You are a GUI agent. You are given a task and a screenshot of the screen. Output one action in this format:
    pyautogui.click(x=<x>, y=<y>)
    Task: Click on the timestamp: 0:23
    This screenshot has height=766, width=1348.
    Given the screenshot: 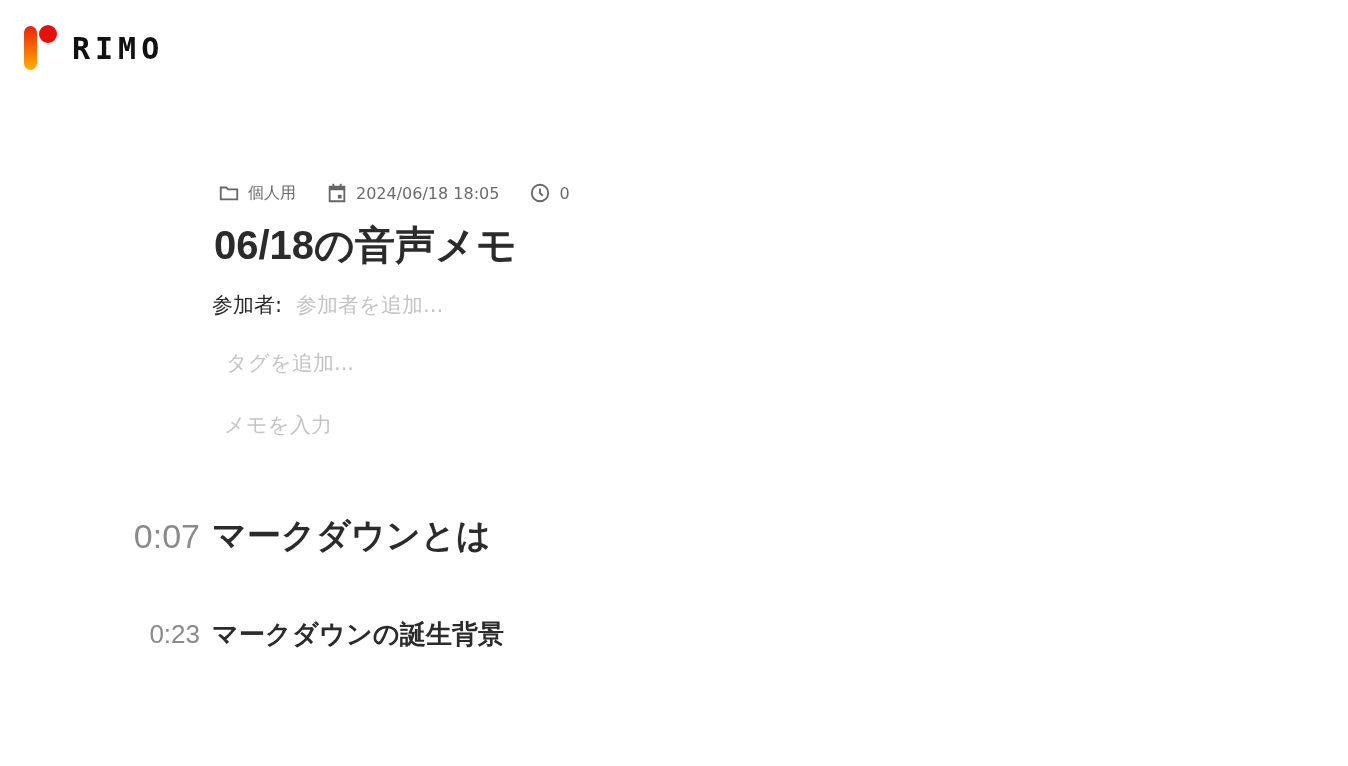 What is the action you would take?
    pyautogui.click(x=174, y=634)
    